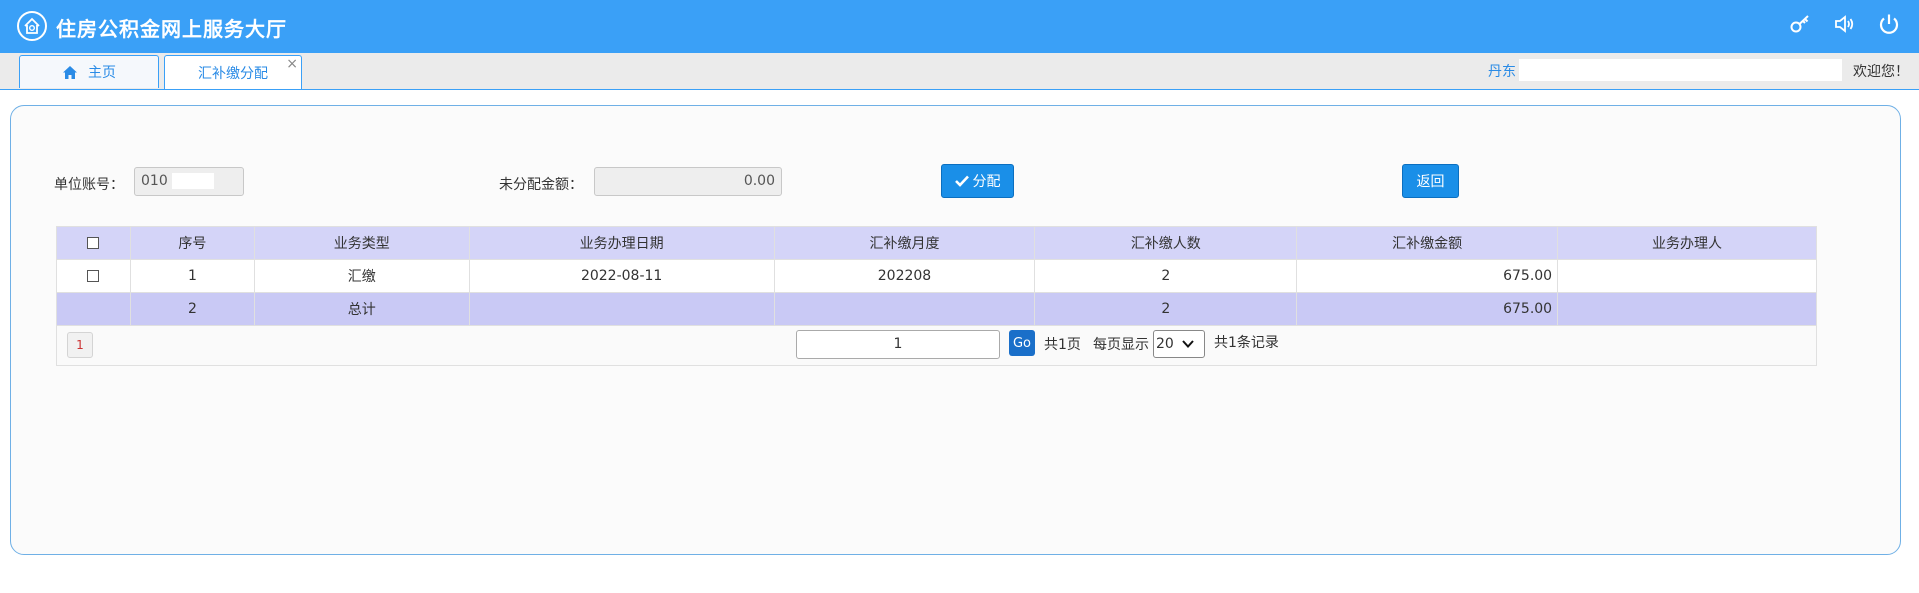 The width and height of the screenshot is (1919, 593). Describe the element at coordinates (1165, 344) in the screenshot. I see `per-page-value: 20` at that location.